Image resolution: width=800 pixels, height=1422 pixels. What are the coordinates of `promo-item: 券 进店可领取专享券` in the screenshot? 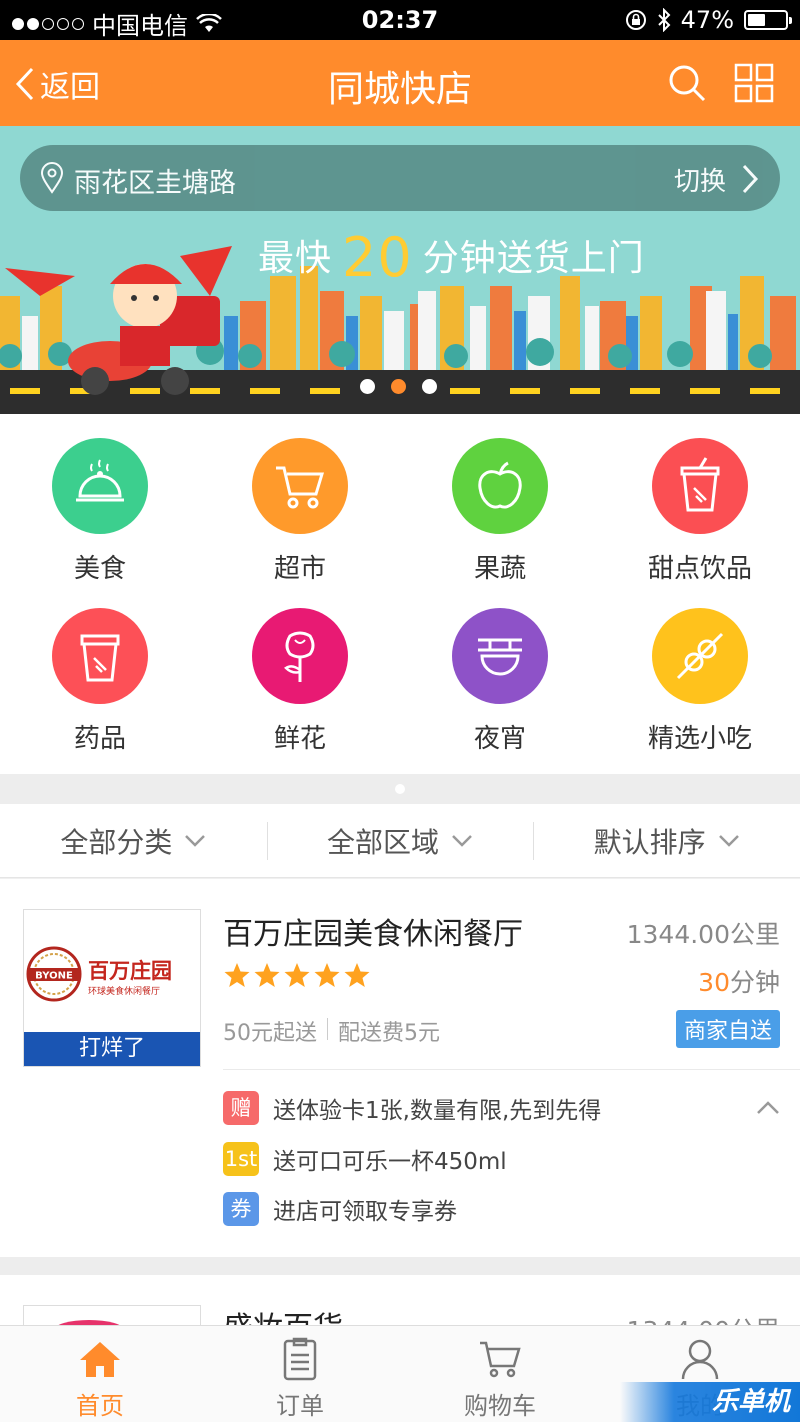 It's located at (340, 1209).